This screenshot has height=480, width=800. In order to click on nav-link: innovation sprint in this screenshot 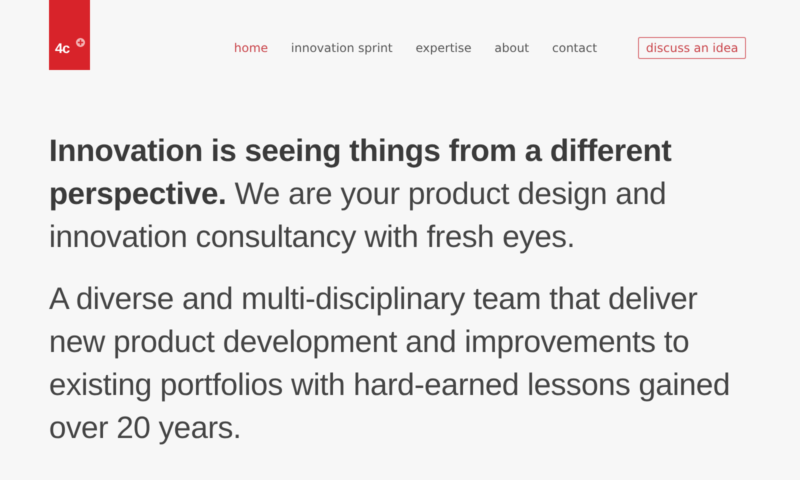, I will do `click(342, 48)`.